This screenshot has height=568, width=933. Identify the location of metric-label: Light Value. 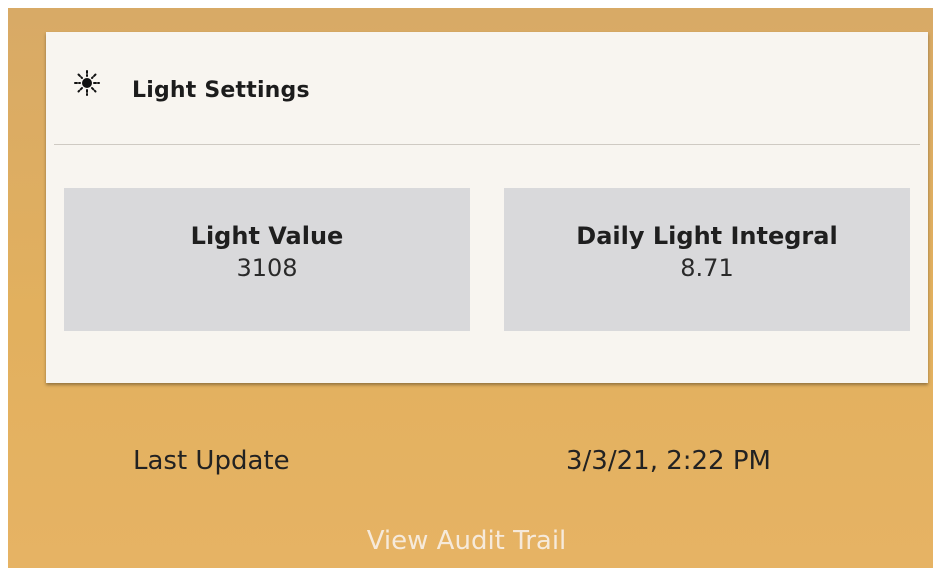
(267, 236).